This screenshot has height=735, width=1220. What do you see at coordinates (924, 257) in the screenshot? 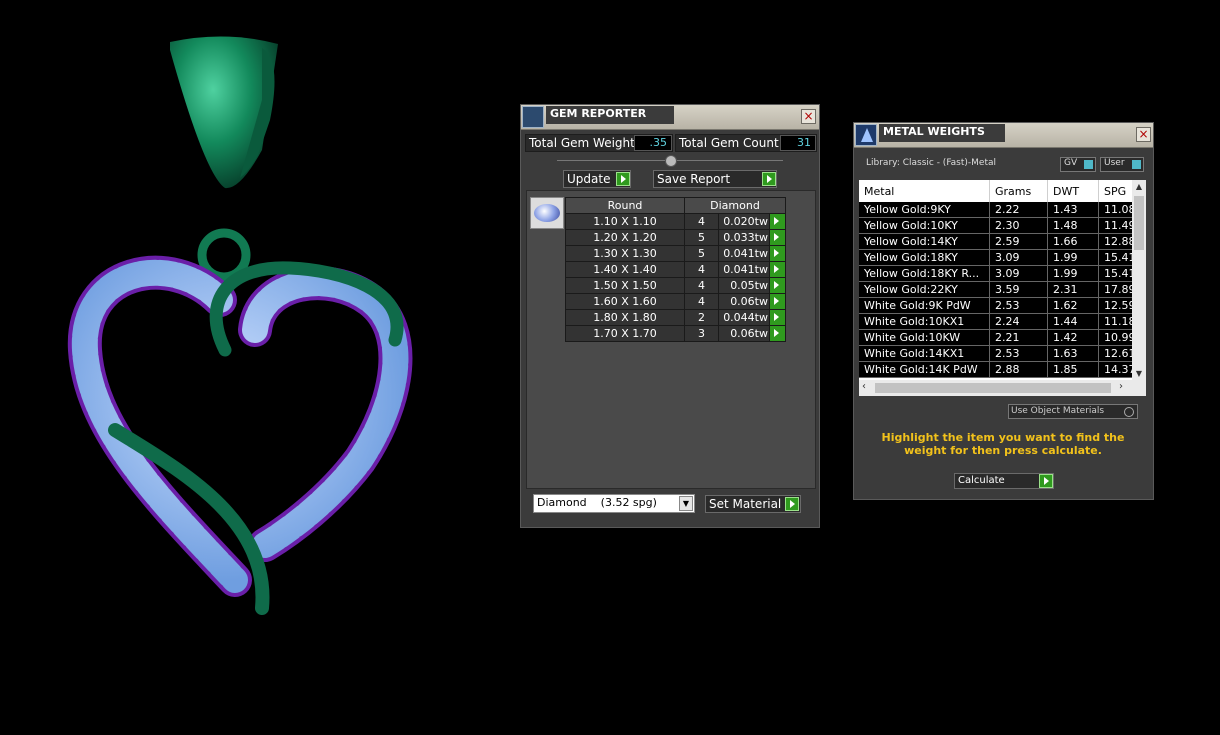
I see `metal-name: Yellow Gold:18KY` at bounding box center [924, 257].